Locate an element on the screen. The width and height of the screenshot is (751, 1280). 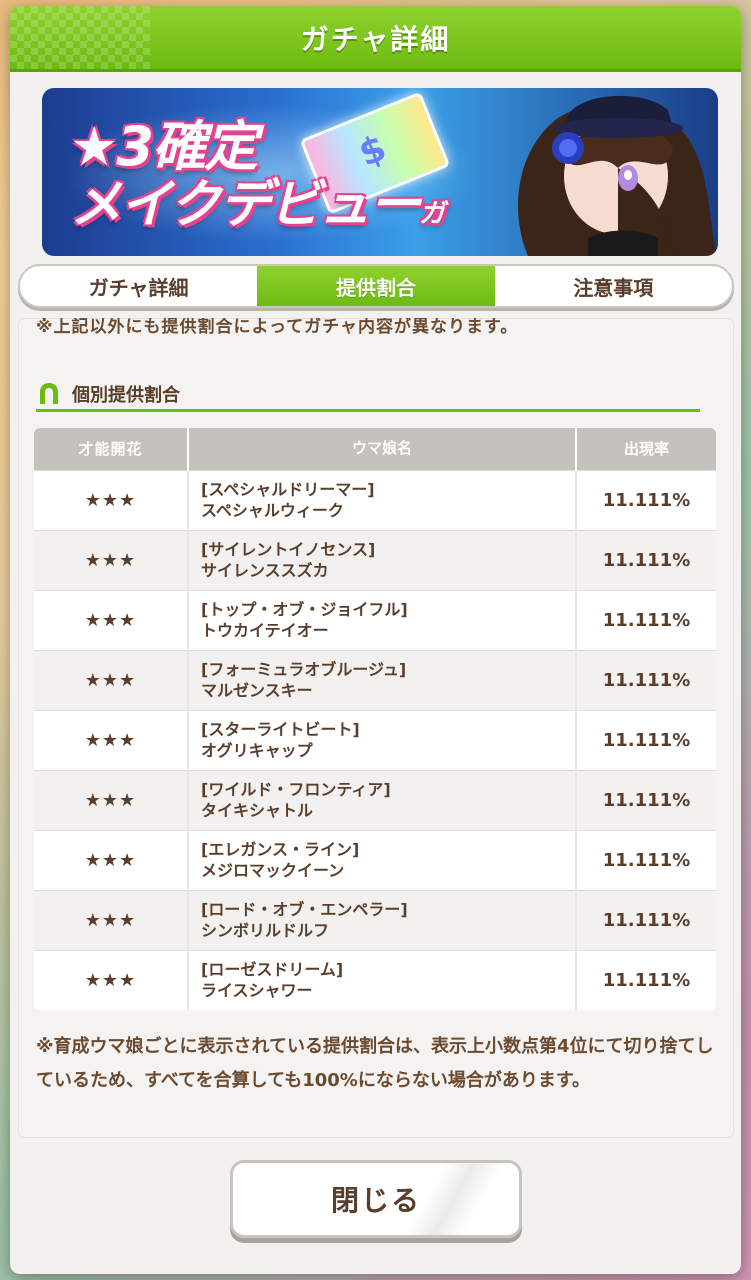
banner-title-main: メイクデビュー is located at coordinates (245, 205).